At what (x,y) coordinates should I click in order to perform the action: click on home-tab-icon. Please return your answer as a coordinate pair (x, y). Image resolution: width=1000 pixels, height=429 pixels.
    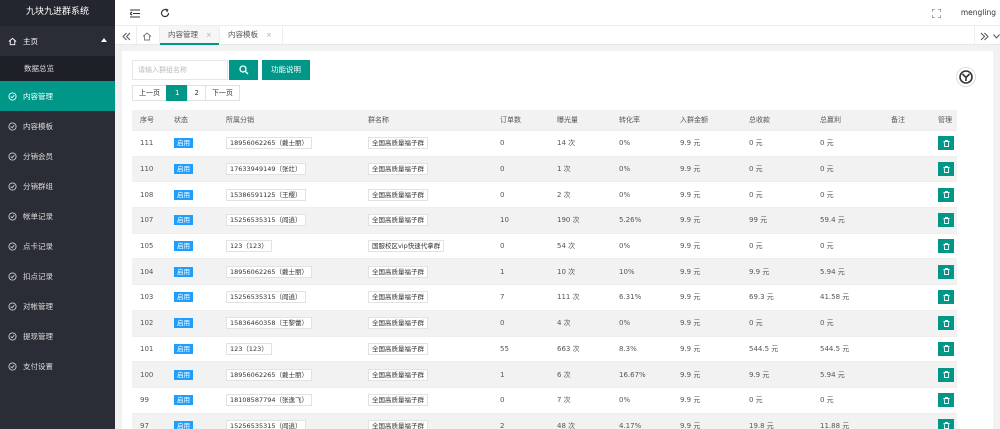
    Looking at the image, I should click on (147, 36).